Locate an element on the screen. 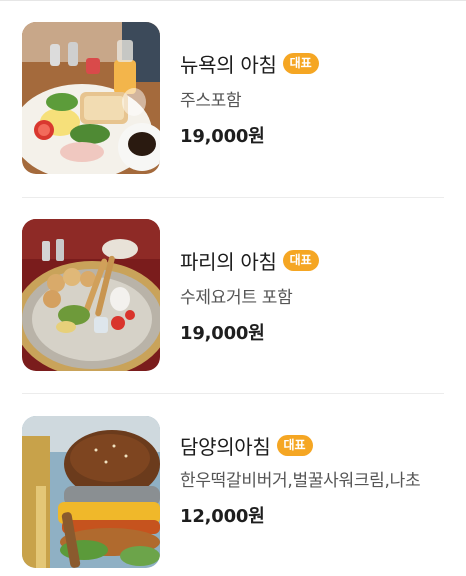 Image resolution: width=466 pixels, height=576 pixels. menu-info: 담양의아침 대표 한우떡갈비버거,벌꿀사워크림,나초 12,000원 is located at coordinates (314, 479).